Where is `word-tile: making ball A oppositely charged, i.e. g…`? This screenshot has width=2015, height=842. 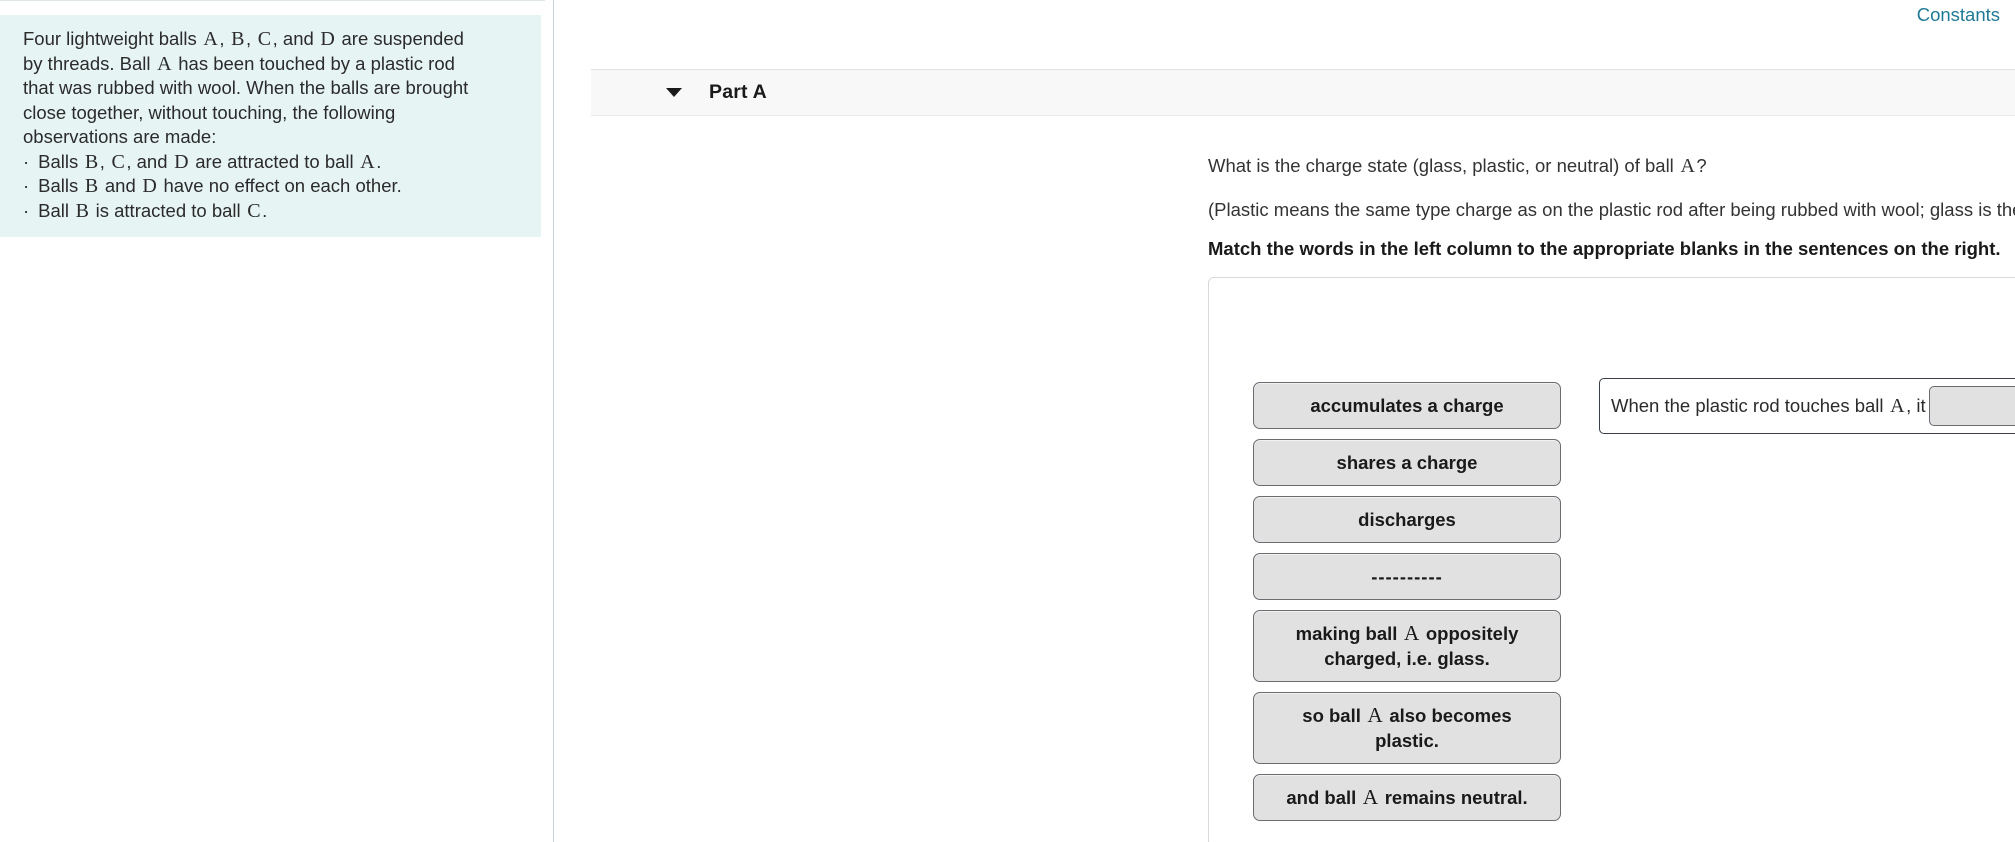 word-tile: making ball A oppositely charged, i.e. g… is located at coordinates (1407, 646).